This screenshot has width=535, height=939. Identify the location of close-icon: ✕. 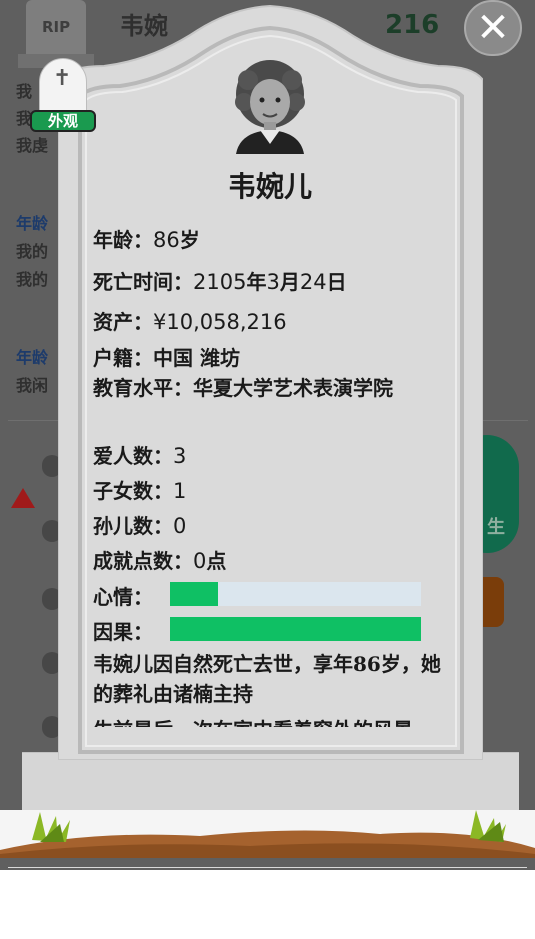
(493, 28).